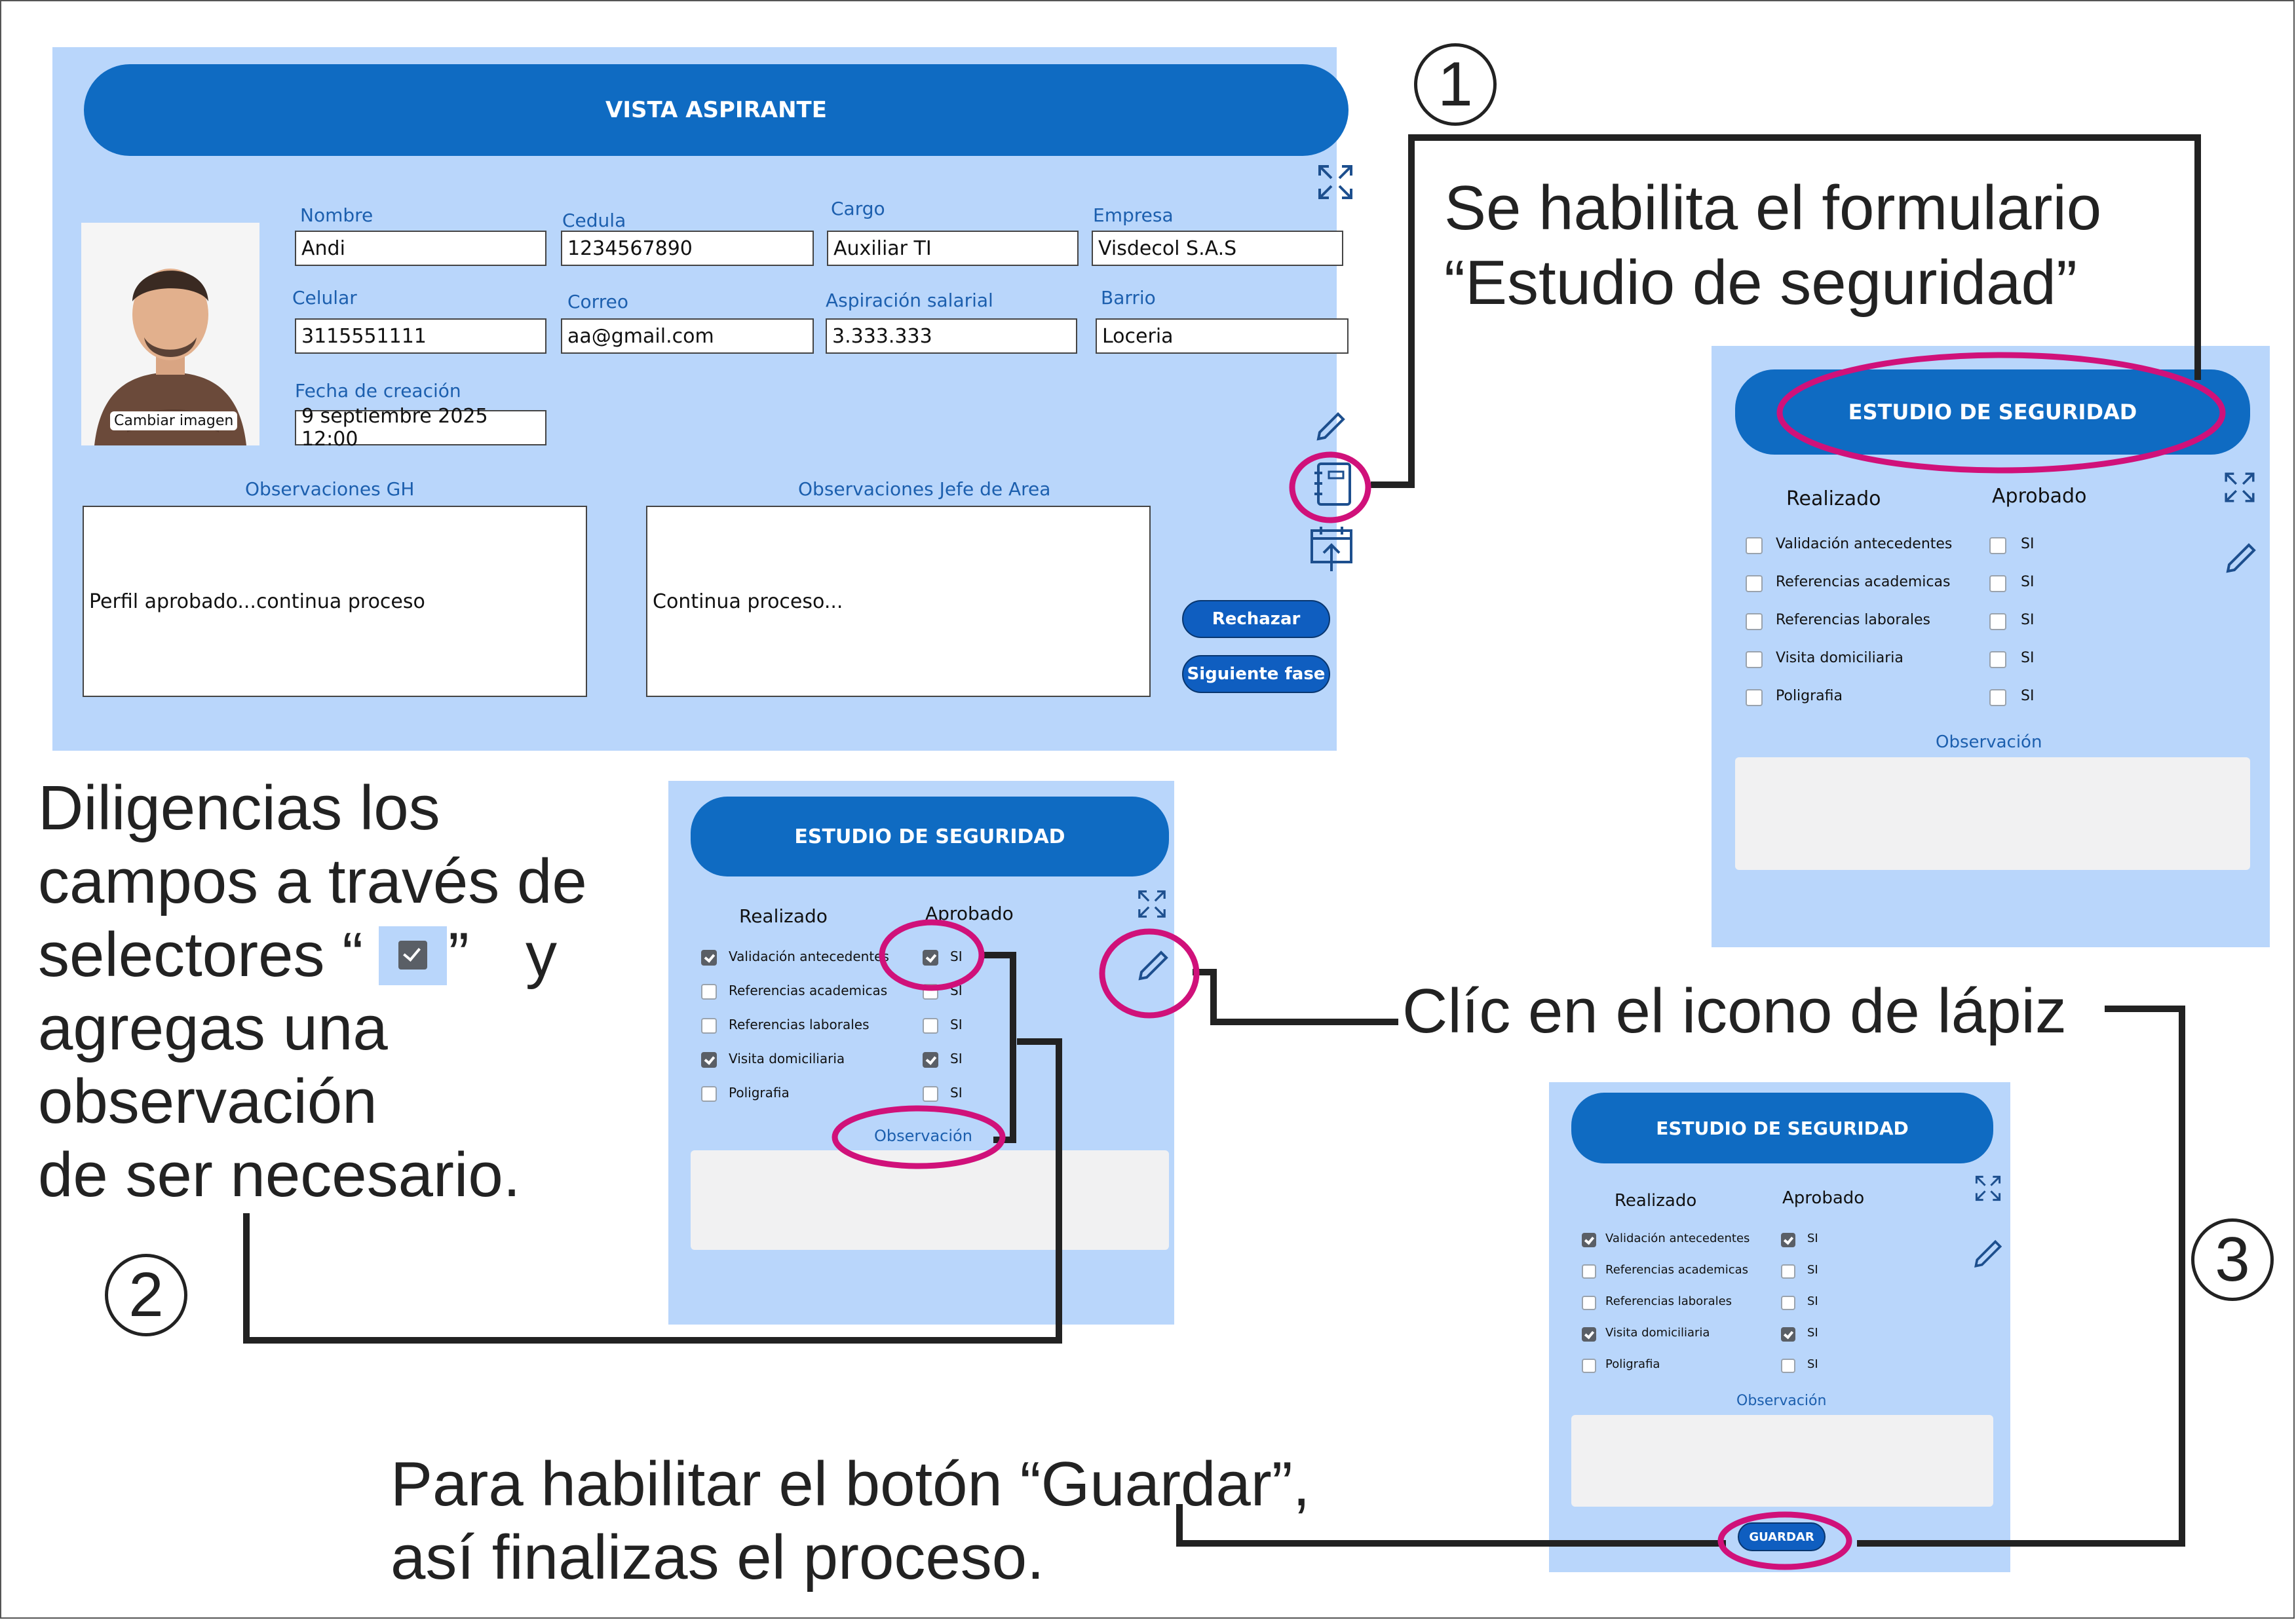 The image size is (2296, 1620). I want to click on candidate-photo: Cambiar imagen, so click(170, 334).